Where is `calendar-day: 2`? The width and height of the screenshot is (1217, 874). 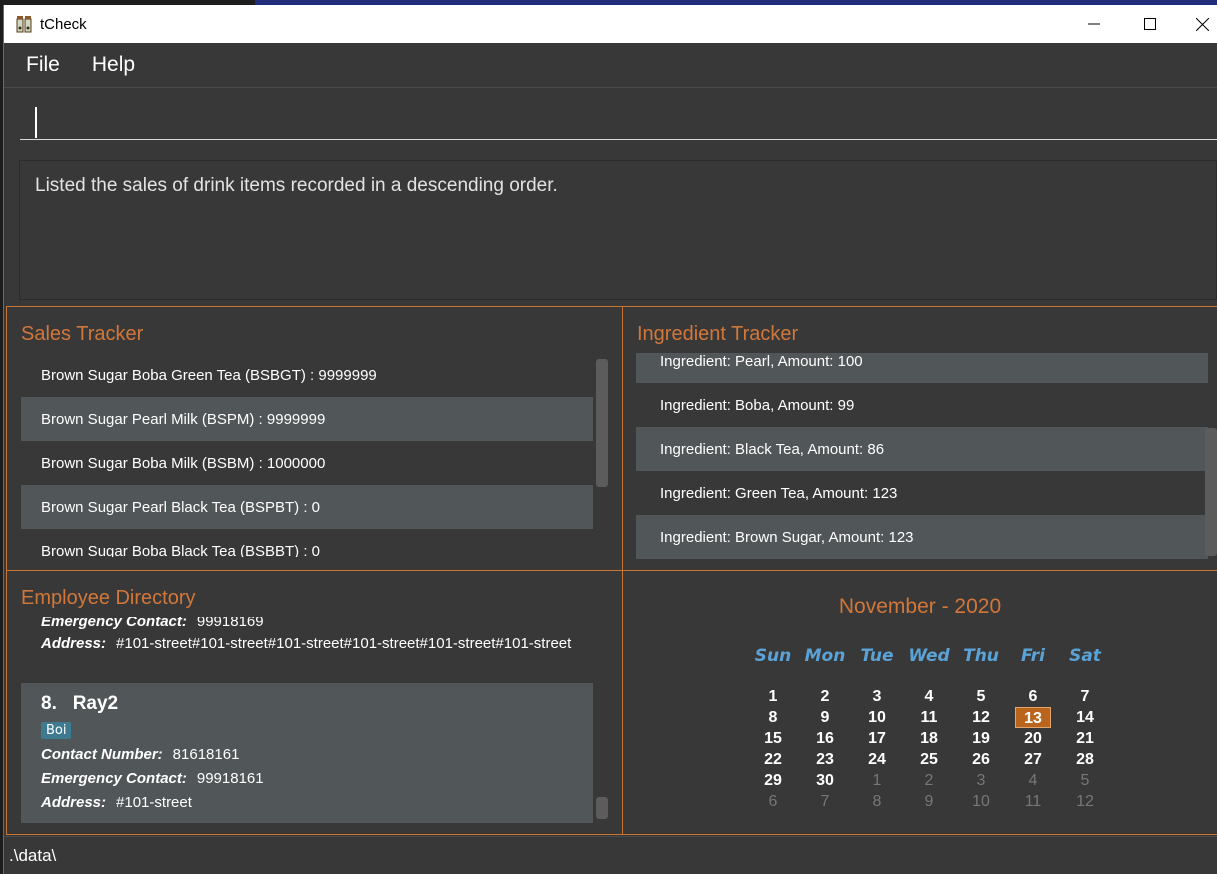 calendar-day: 2 is located at coordinates (825, 696).